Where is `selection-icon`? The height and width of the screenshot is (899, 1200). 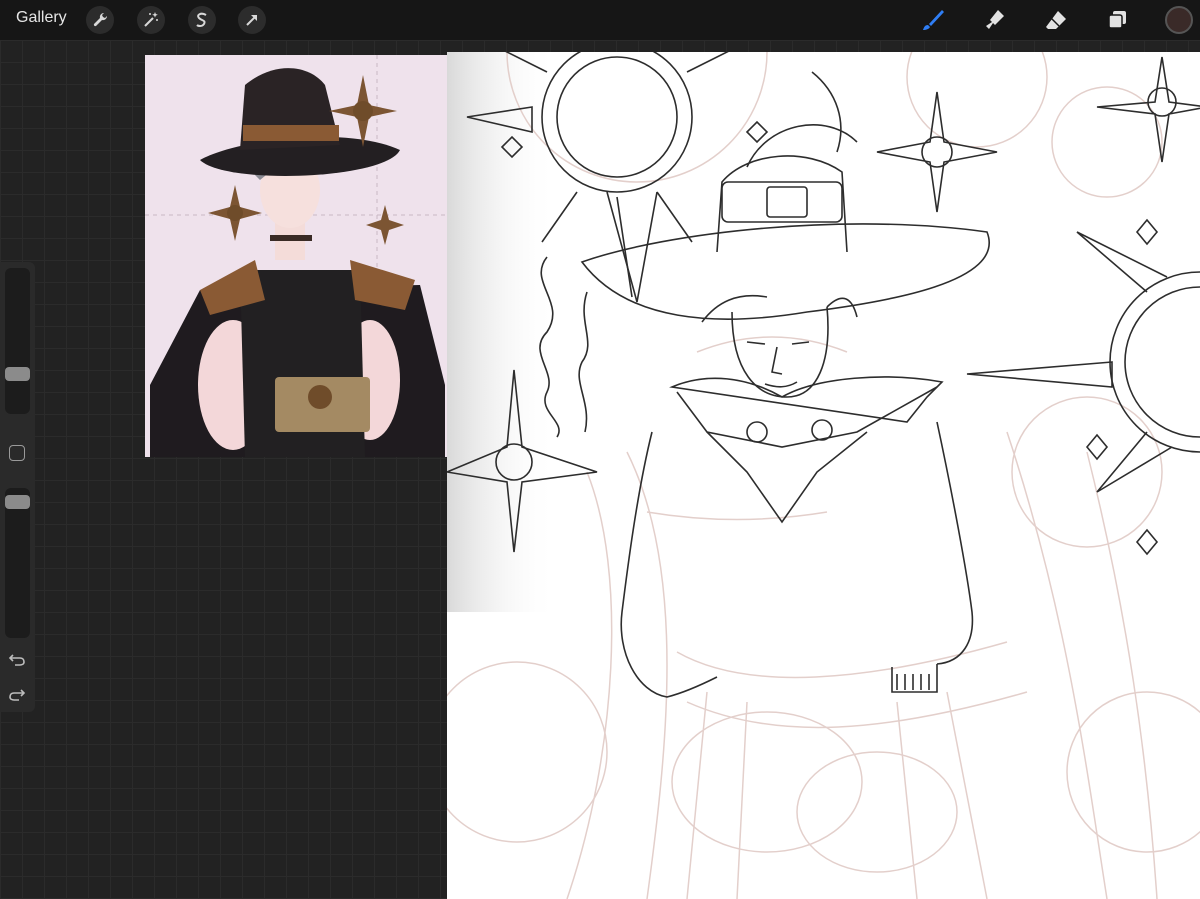 selection-icon is located at coordinates (201, 19).